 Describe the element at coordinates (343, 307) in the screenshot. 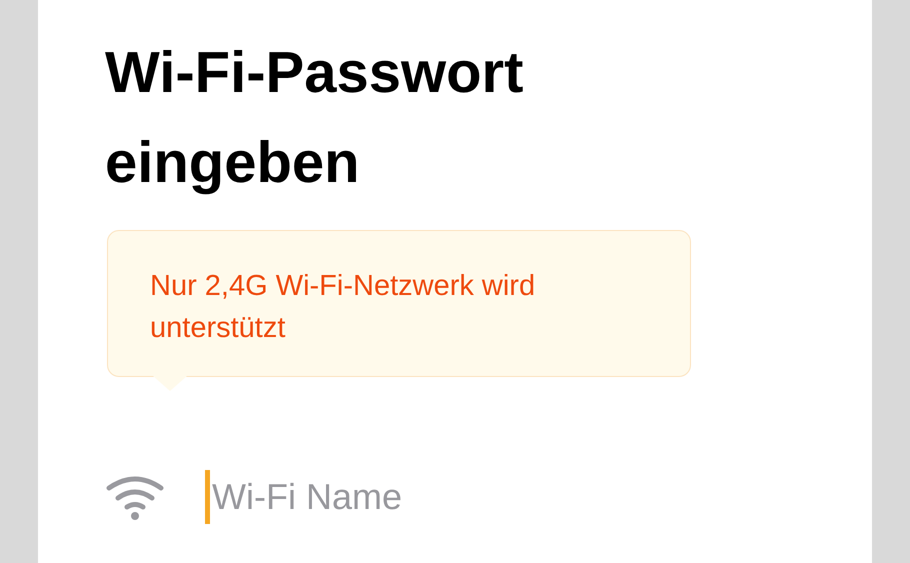

I see `notice-text: Nur 2,4G Wi-Fi-Netzwerk wird unterstützt` at that location.